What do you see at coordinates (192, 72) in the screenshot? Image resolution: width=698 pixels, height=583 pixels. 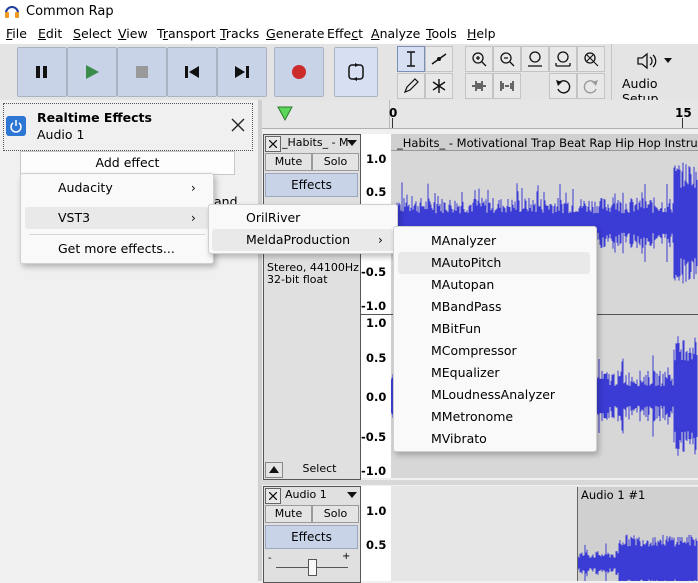 I see `skip-to-start-button` at bounding box center [192, 72].